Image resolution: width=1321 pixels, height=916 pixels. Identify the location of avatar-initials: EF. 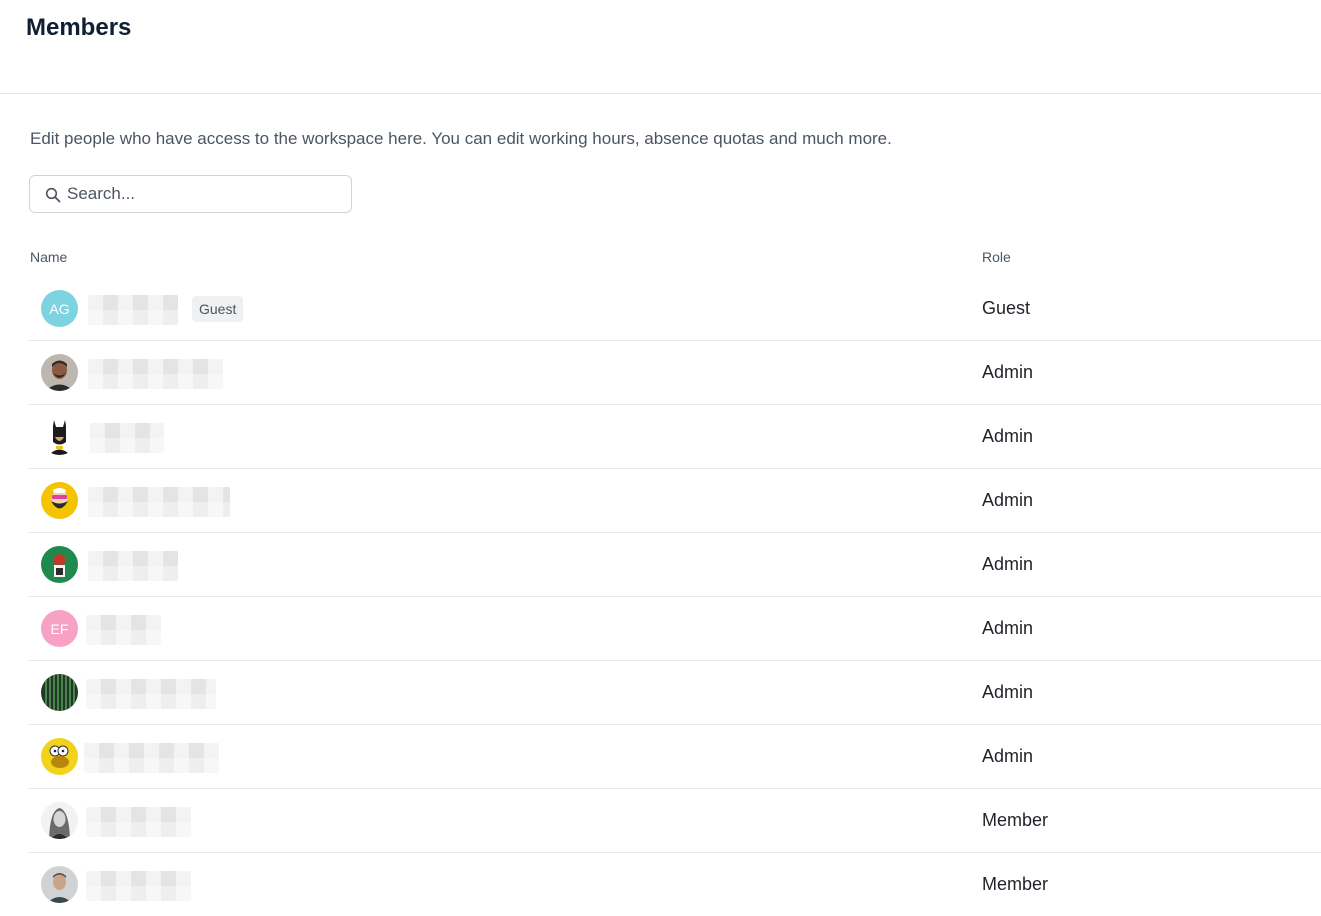
(59, 628).